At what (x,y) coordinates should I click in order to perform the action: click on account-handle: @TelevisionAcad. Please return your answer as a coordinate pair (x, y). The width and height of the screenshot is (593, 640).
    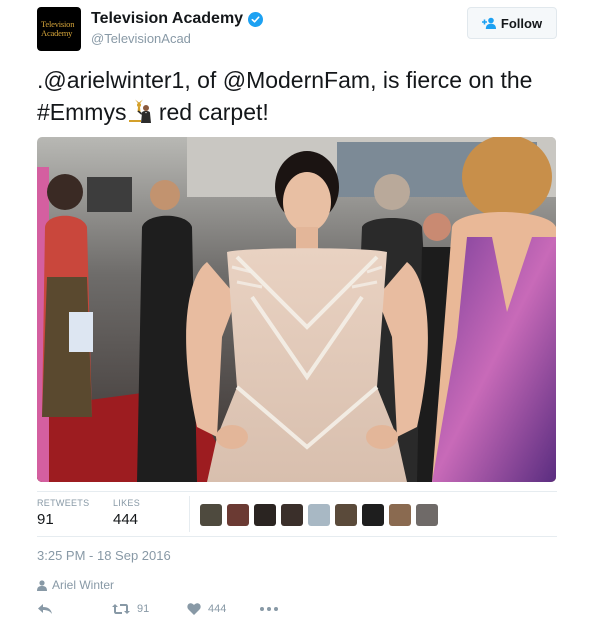
    Looking at the image, I should click on (177, 38).